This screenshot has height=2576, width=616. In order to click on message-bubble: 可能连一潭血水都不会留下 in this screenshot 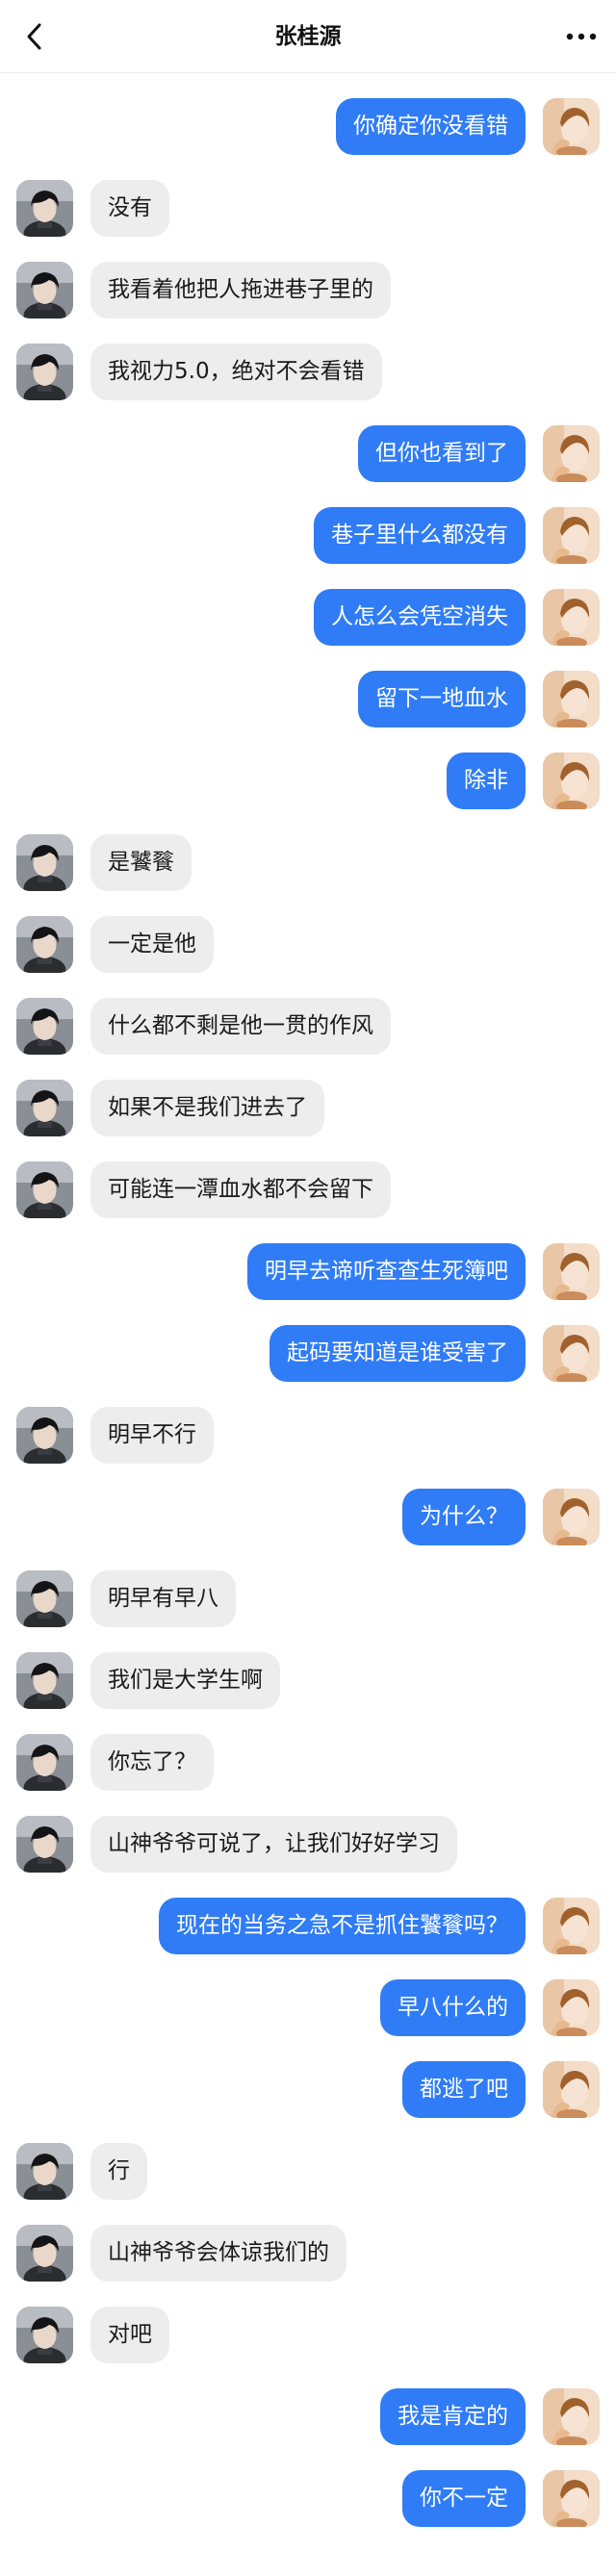, I will do `click(240, 1189)`.